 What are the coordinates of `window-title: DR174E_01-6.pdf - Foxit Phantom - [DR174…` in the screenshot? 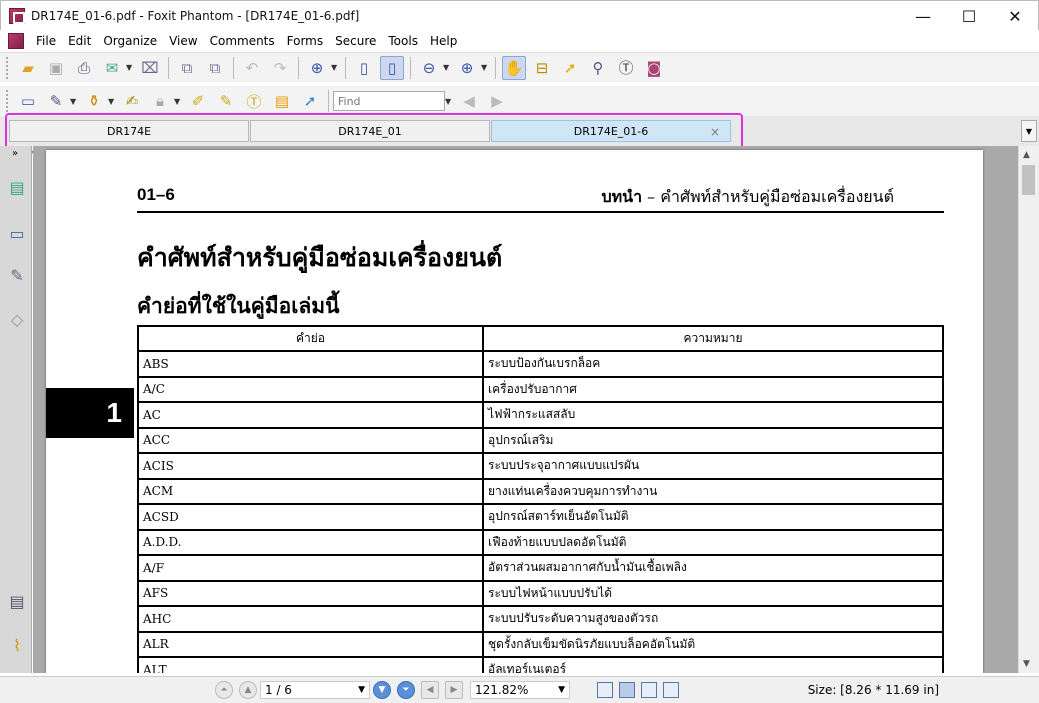 It's located at (195, 15).